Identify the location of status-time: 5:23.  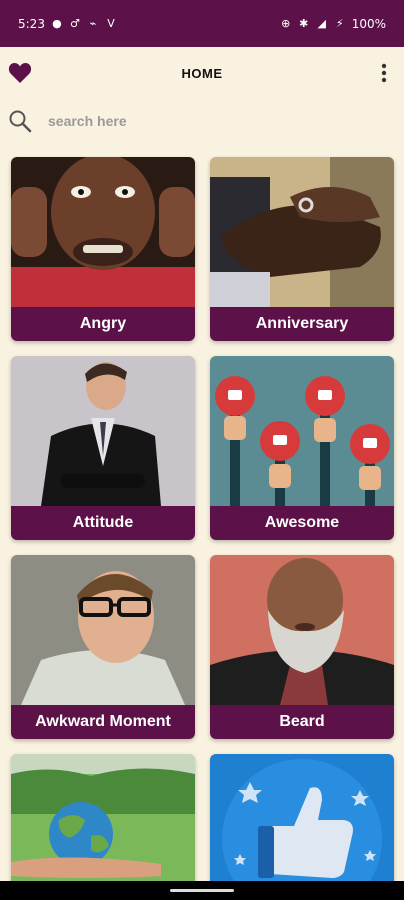
(31, 23).